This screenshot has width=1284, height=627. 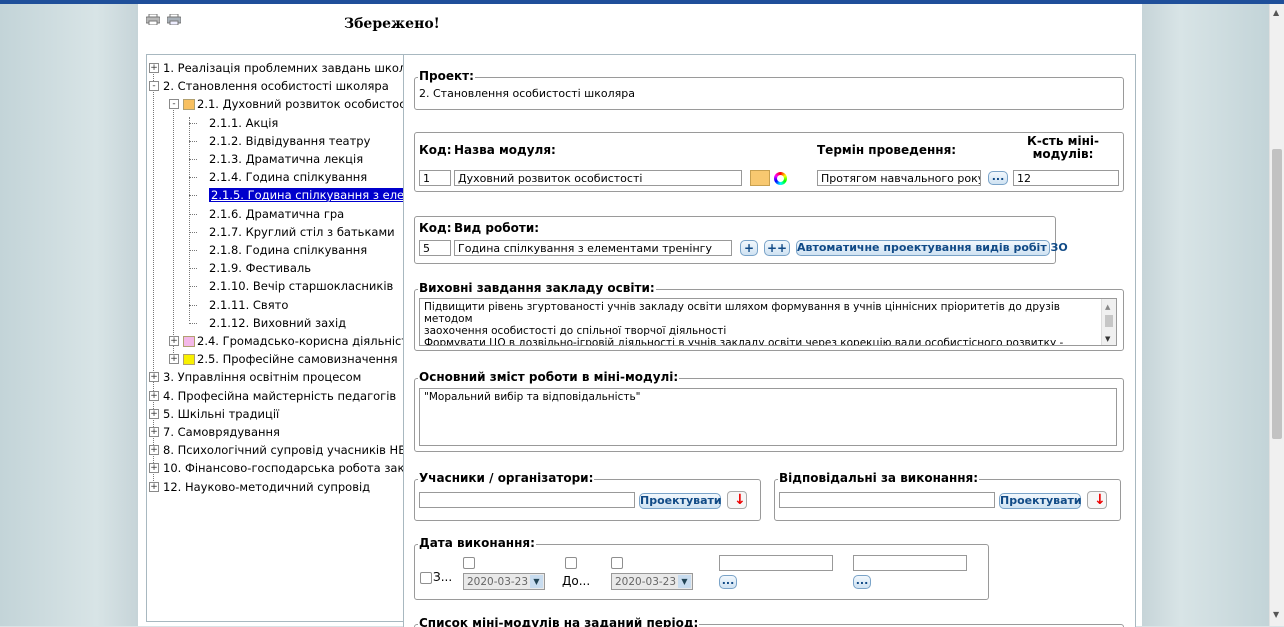 I want to click on responsible-input, so click(x=887, y=500).